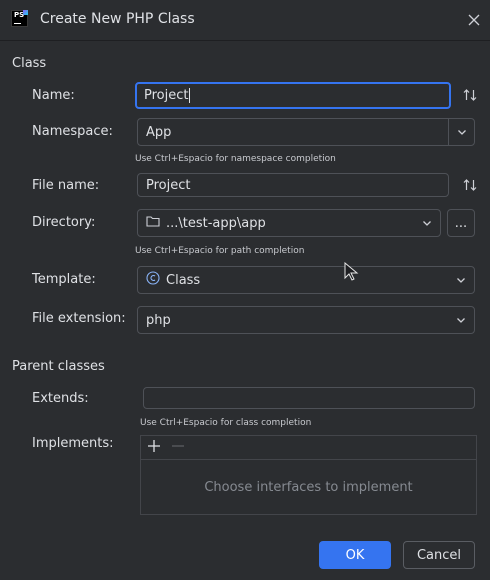  Describe the element at coordinates (439, 555) in the screenshot. I see `cancel-button: Cancel` at that location.